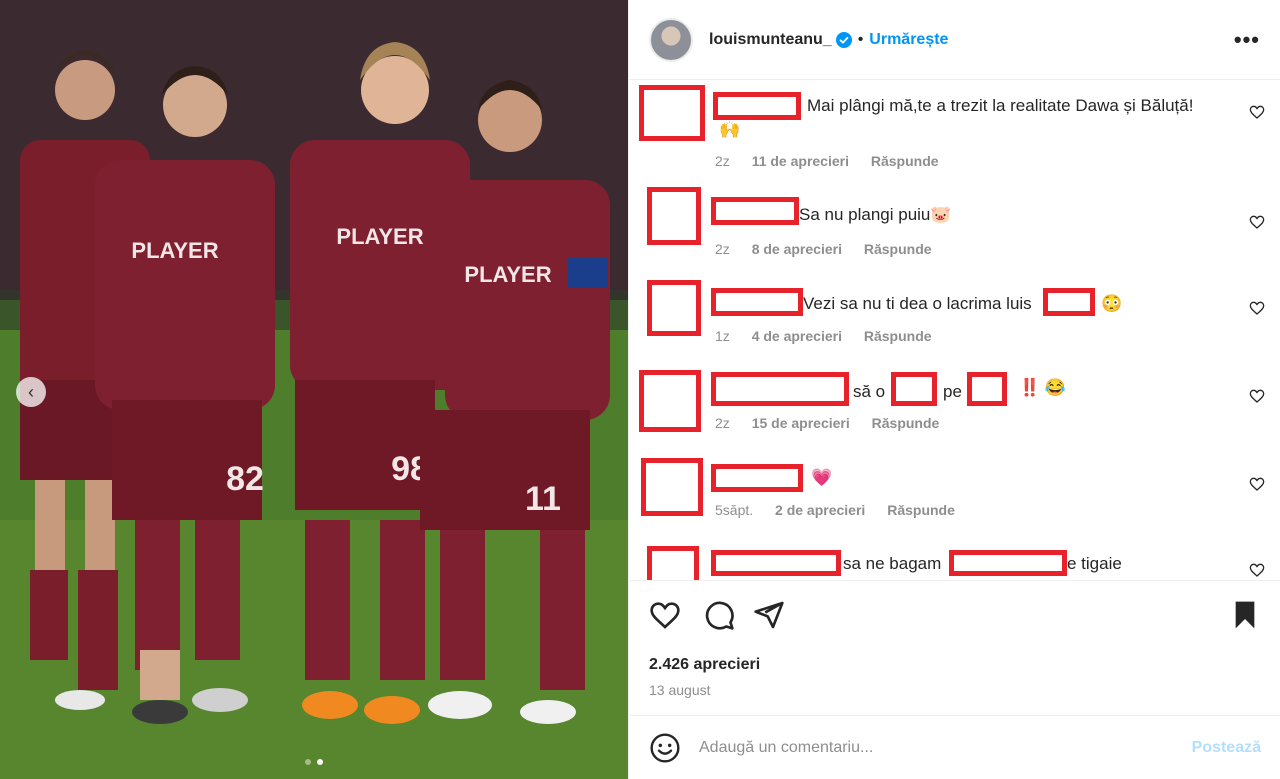 This screenshot has width=1280, height=779. What do you see at coordinates (31, 392) in the screenshot?
I see `carousel-prev-button: ‹` at bounding box center [31, 392].